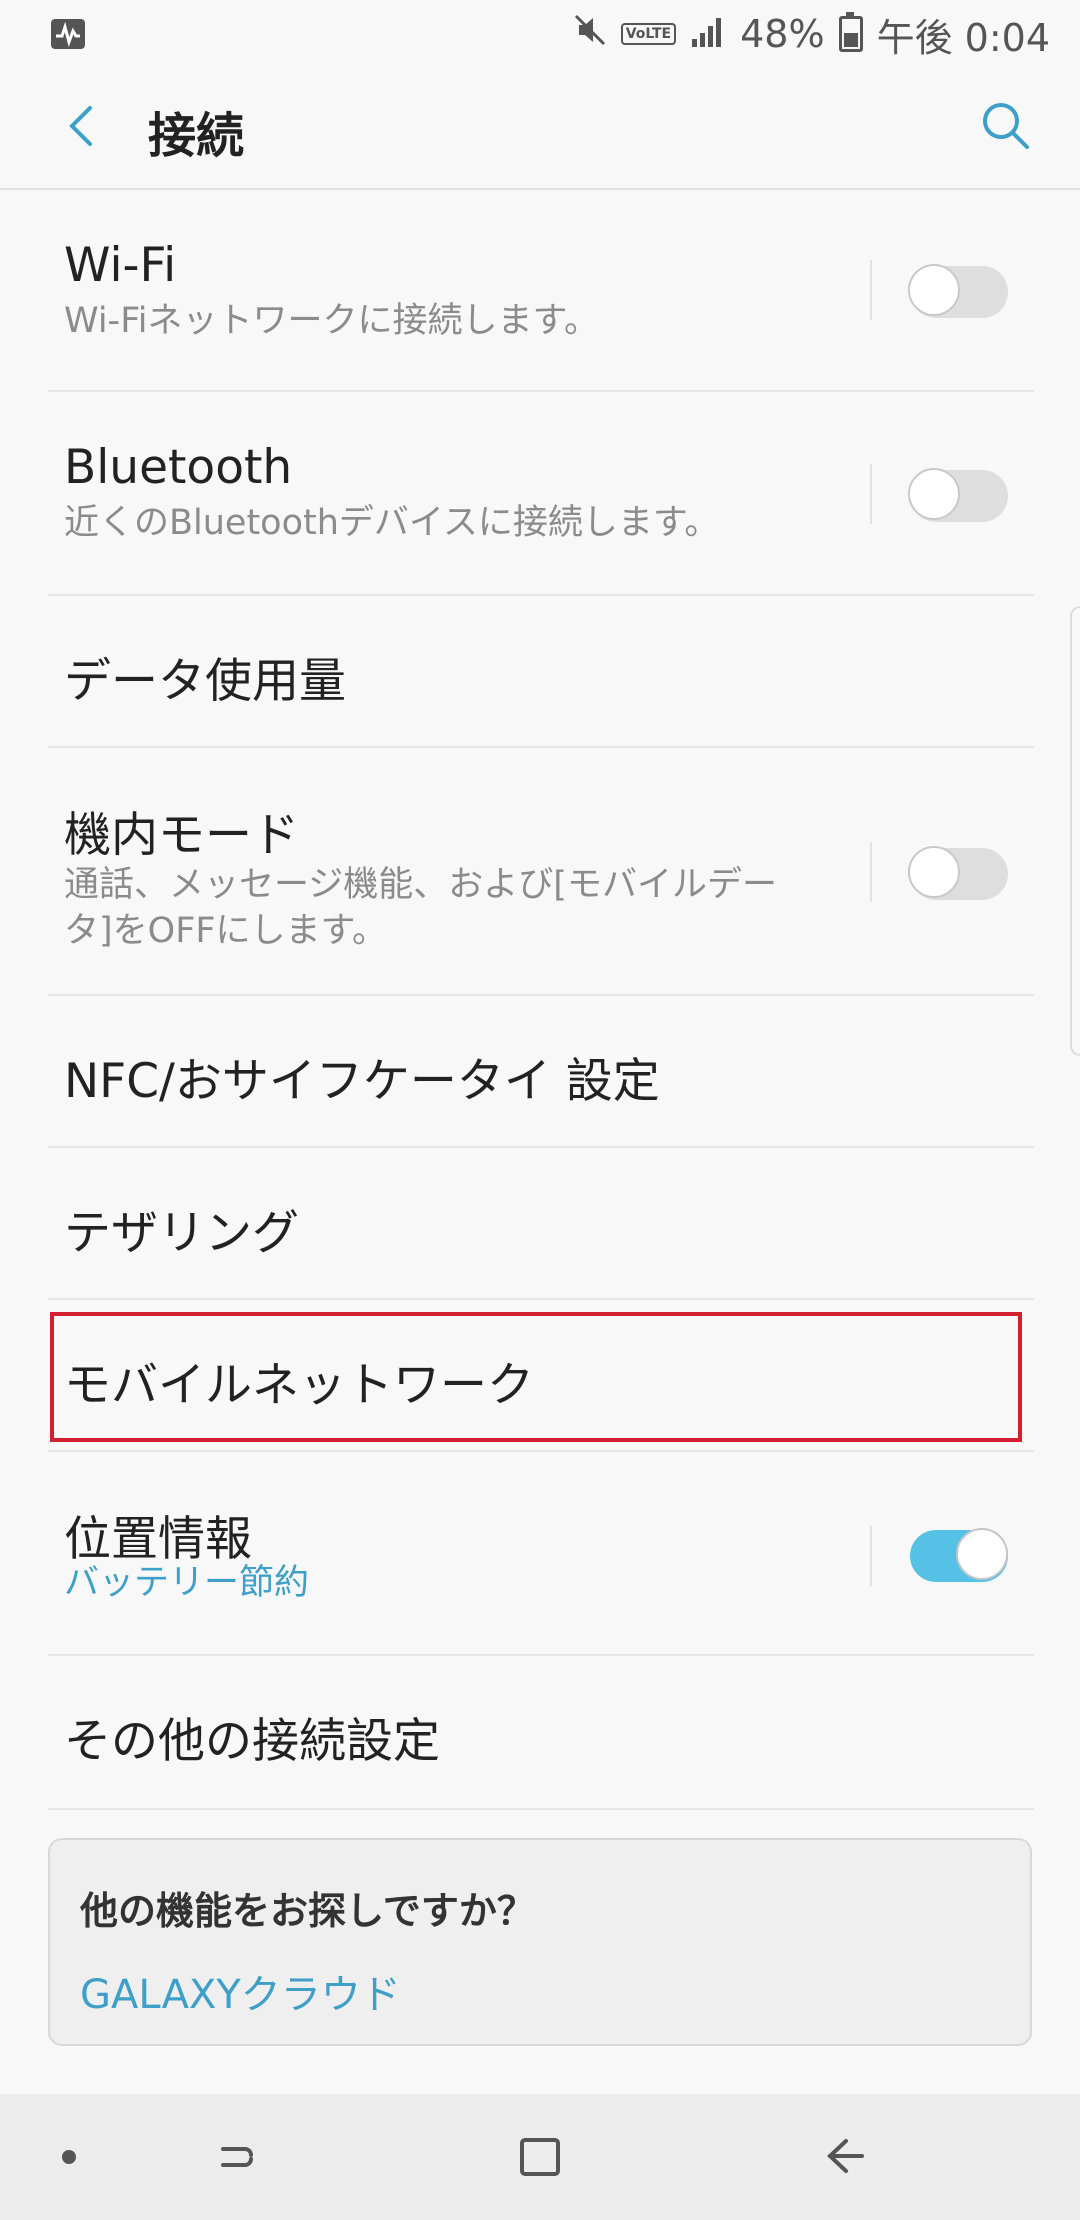  What do you see at coordinates (1075, 831) in the screenshot?
I see `edge-panel-handle` at bounding box center [1075, 831].